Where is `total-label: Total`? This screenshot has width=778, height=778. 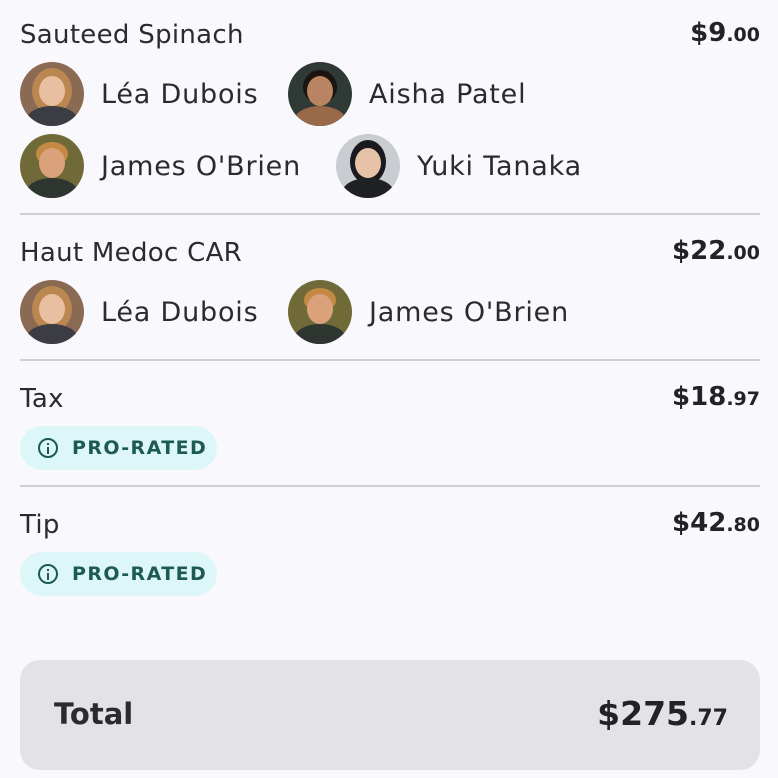 total-label: Total is located at coordinates (94, 714).